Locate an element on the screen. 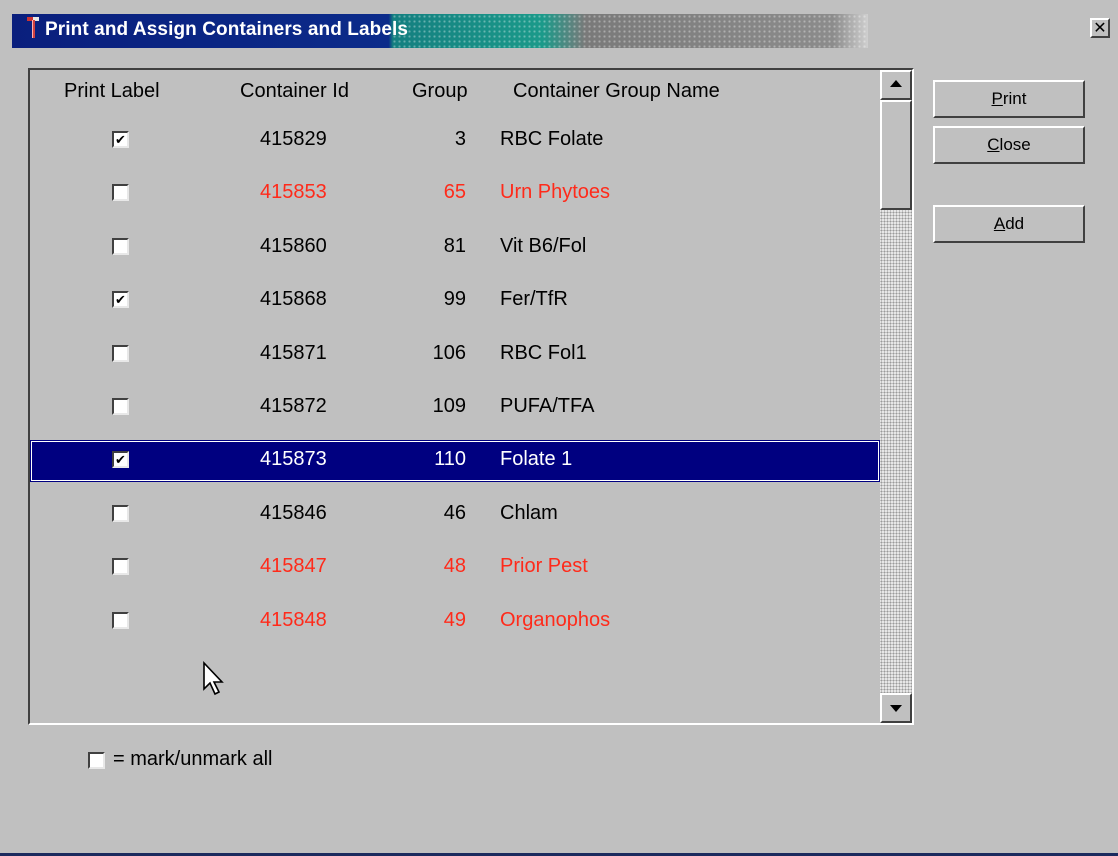 The image size is (1118, 856). table-row: 415871 106 RBC Fol1 is located at coordinates (455, 355).